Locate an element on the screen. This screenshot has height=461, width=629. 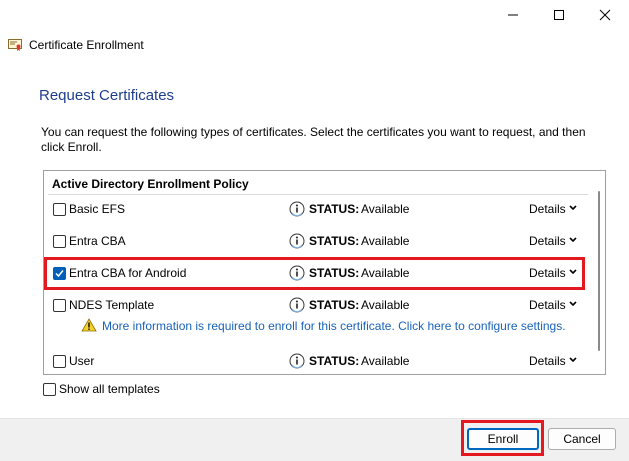
divider is located at coordinates (318, 194).